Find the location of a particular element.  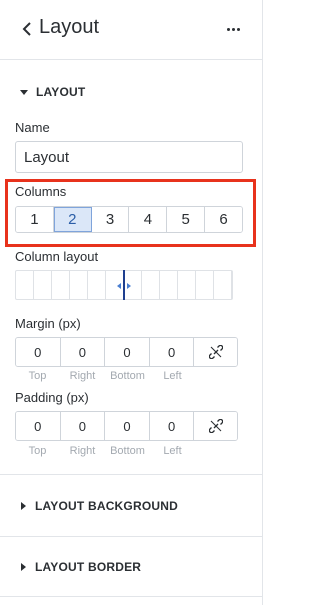

columns-option-4: 4 is located at coordinates (148, 219).